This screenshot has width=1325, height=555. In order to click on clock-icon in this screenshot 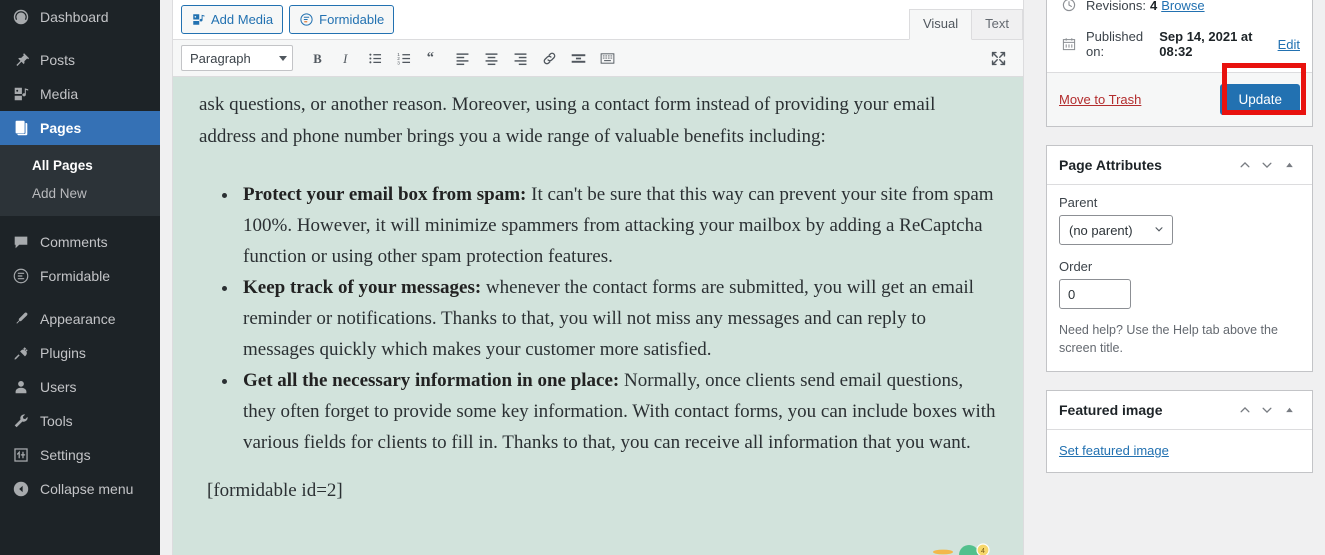, I will do `click(1069, 7)`.